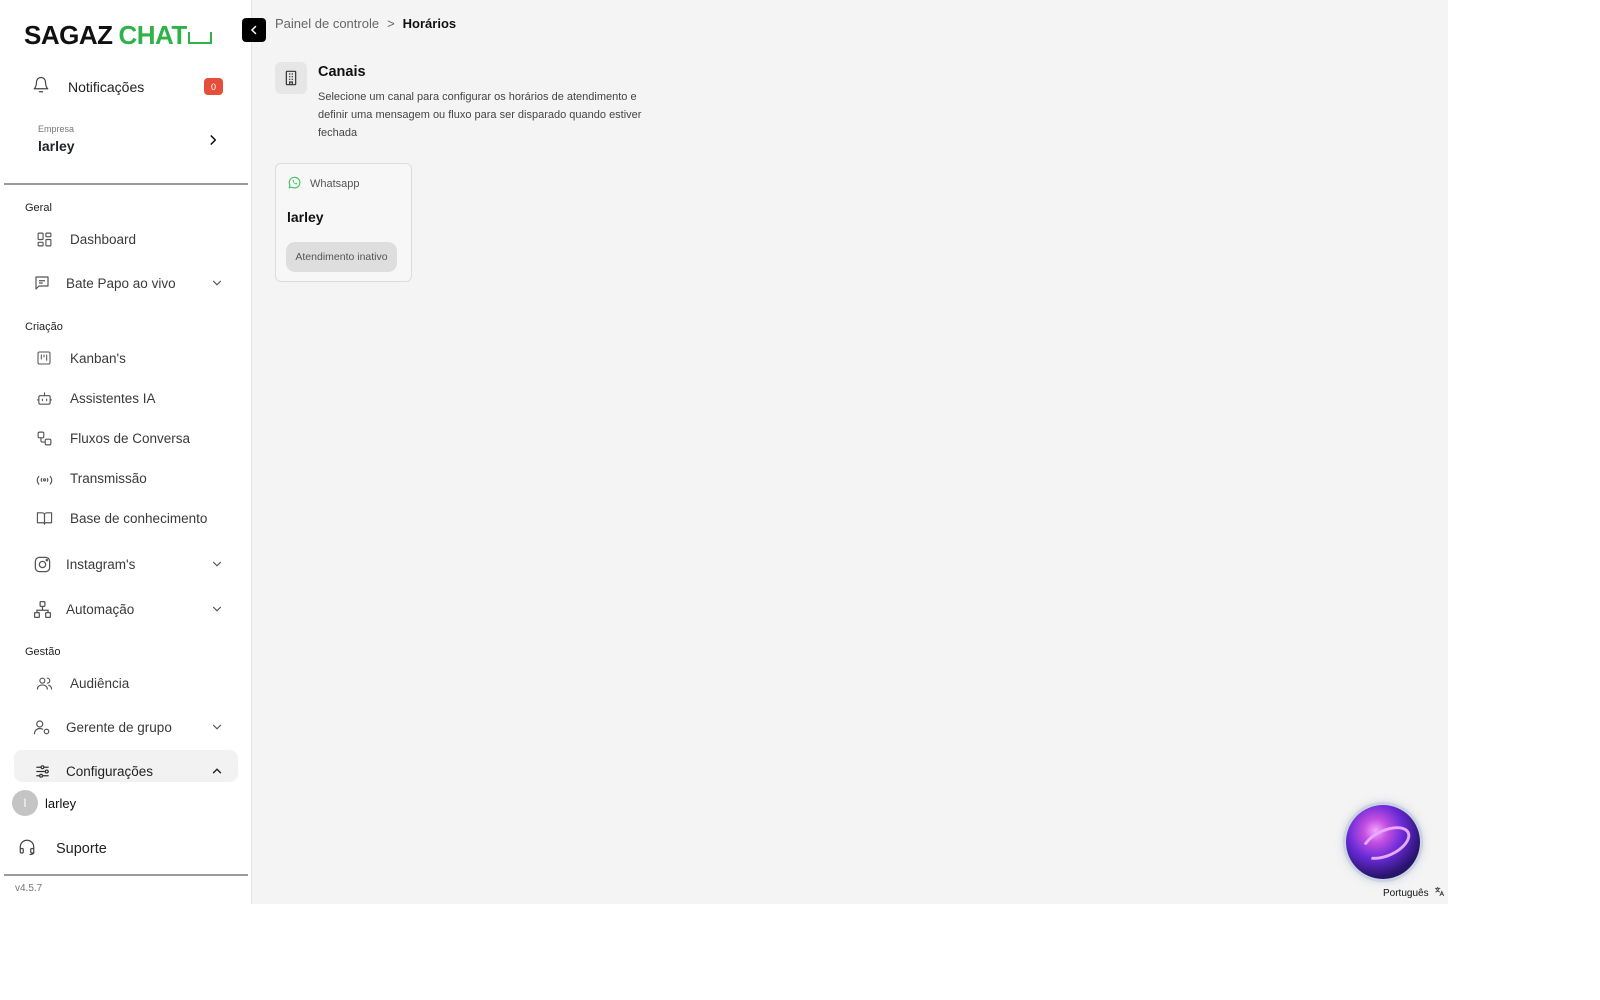 This screenshot has height=1000, width=1600. I want to click on collapse-sidebar-button, so click(254, 30).